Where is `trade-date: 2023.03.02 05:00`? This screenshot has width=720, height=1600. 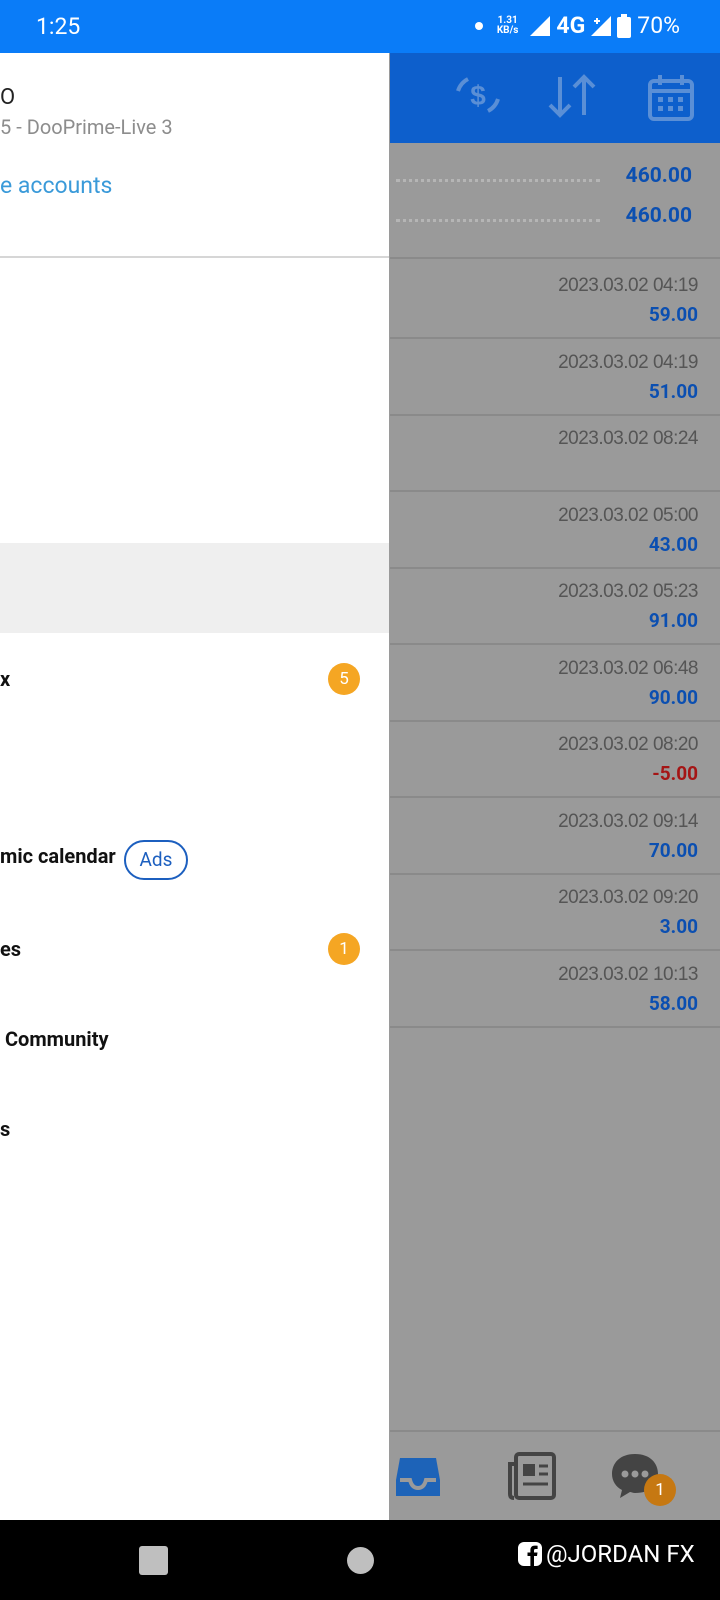
trade-date: 2023.03.02 05:00 is located at coordinates (628, 515).